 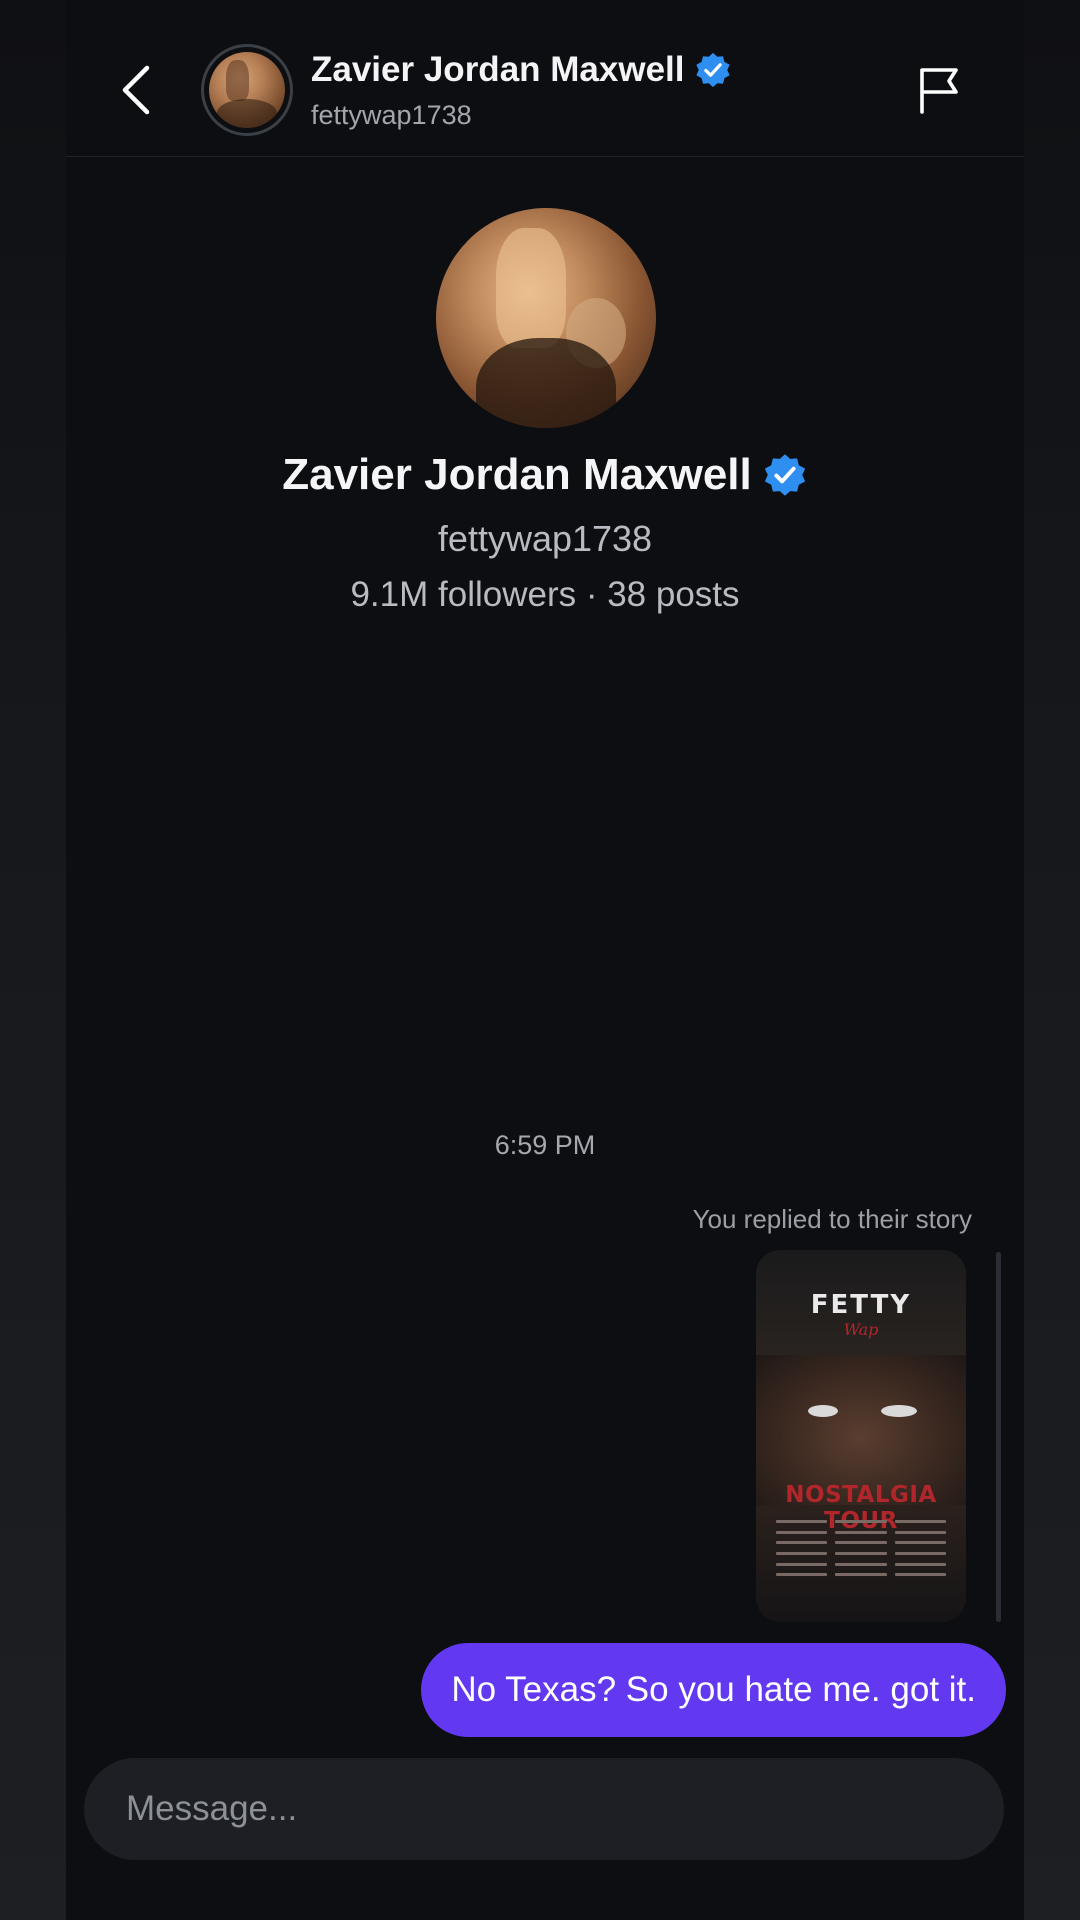 I want to click on story-reply-caption: You replied to their story, so click(x=832, y=1219).